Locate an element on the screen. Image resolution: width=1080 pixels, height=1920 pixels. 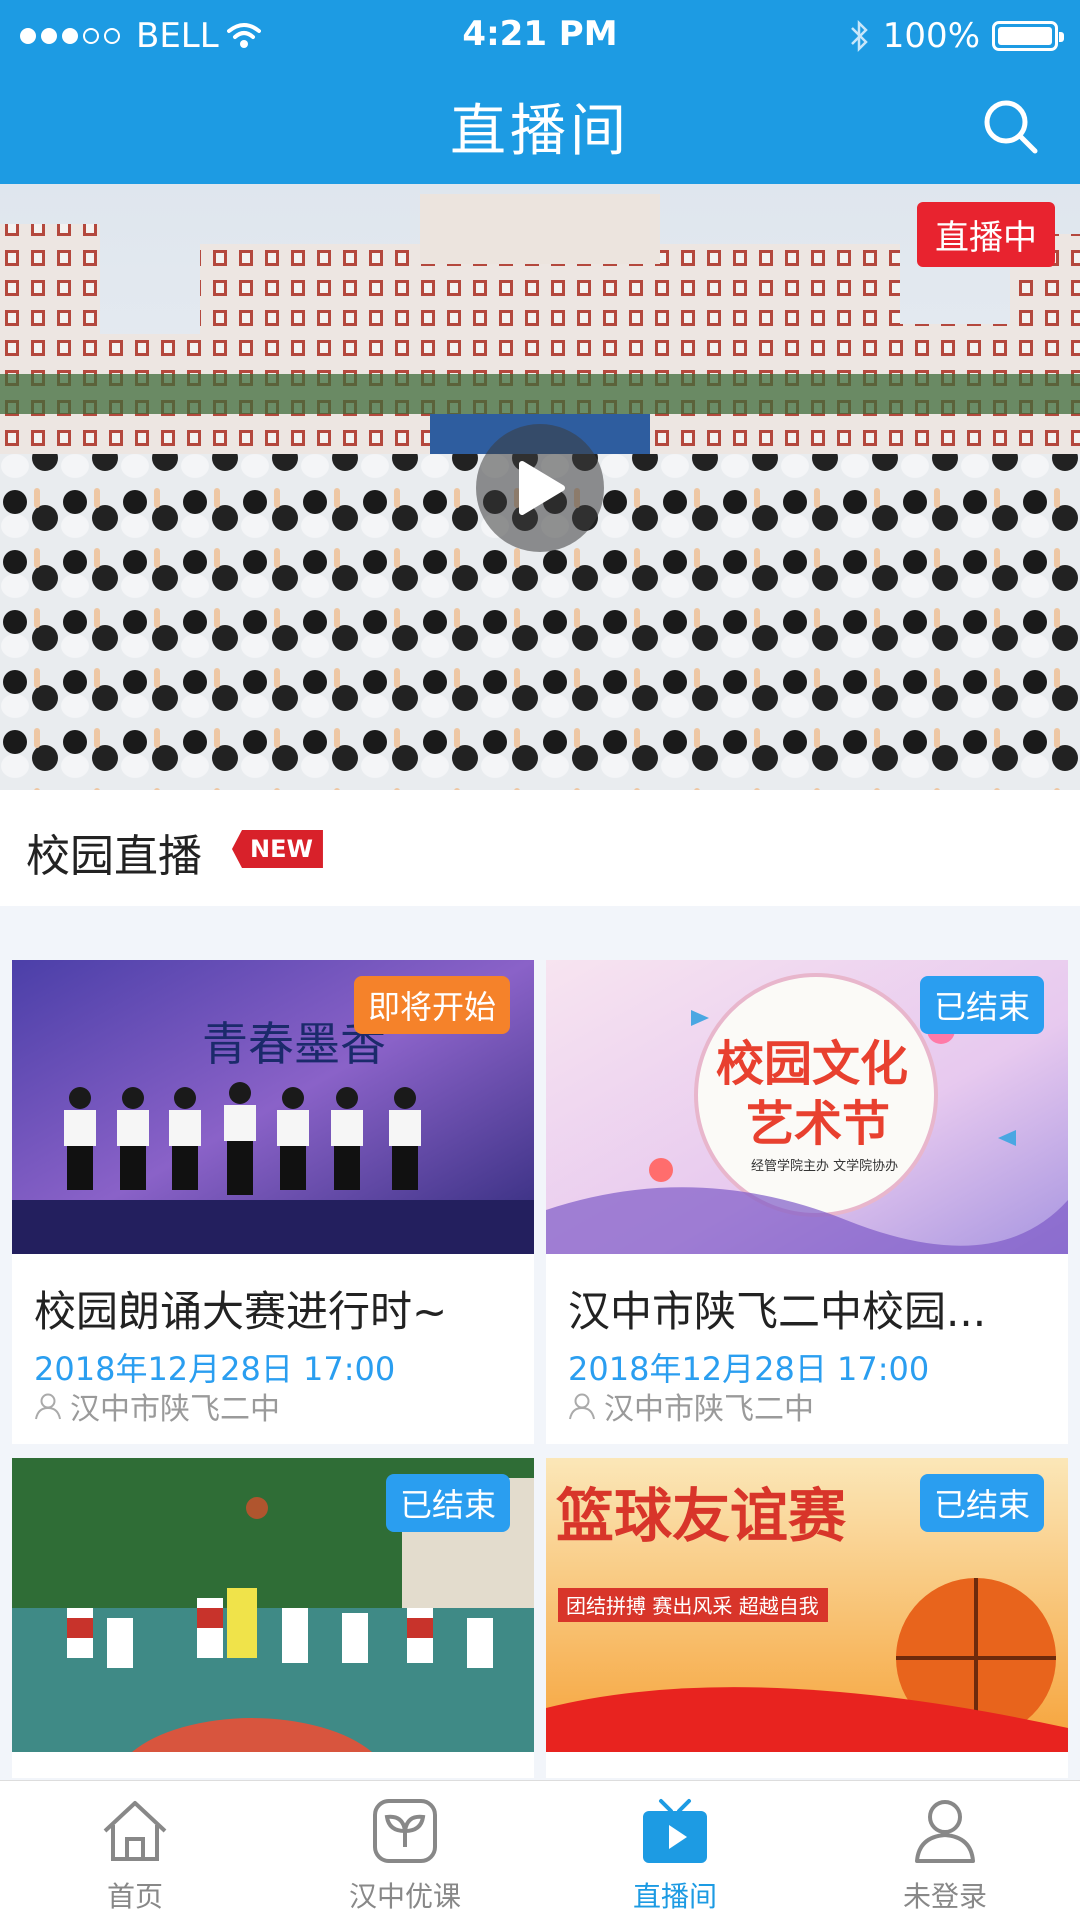
section-title: 校园直播 is located at coordinates (114, 856).